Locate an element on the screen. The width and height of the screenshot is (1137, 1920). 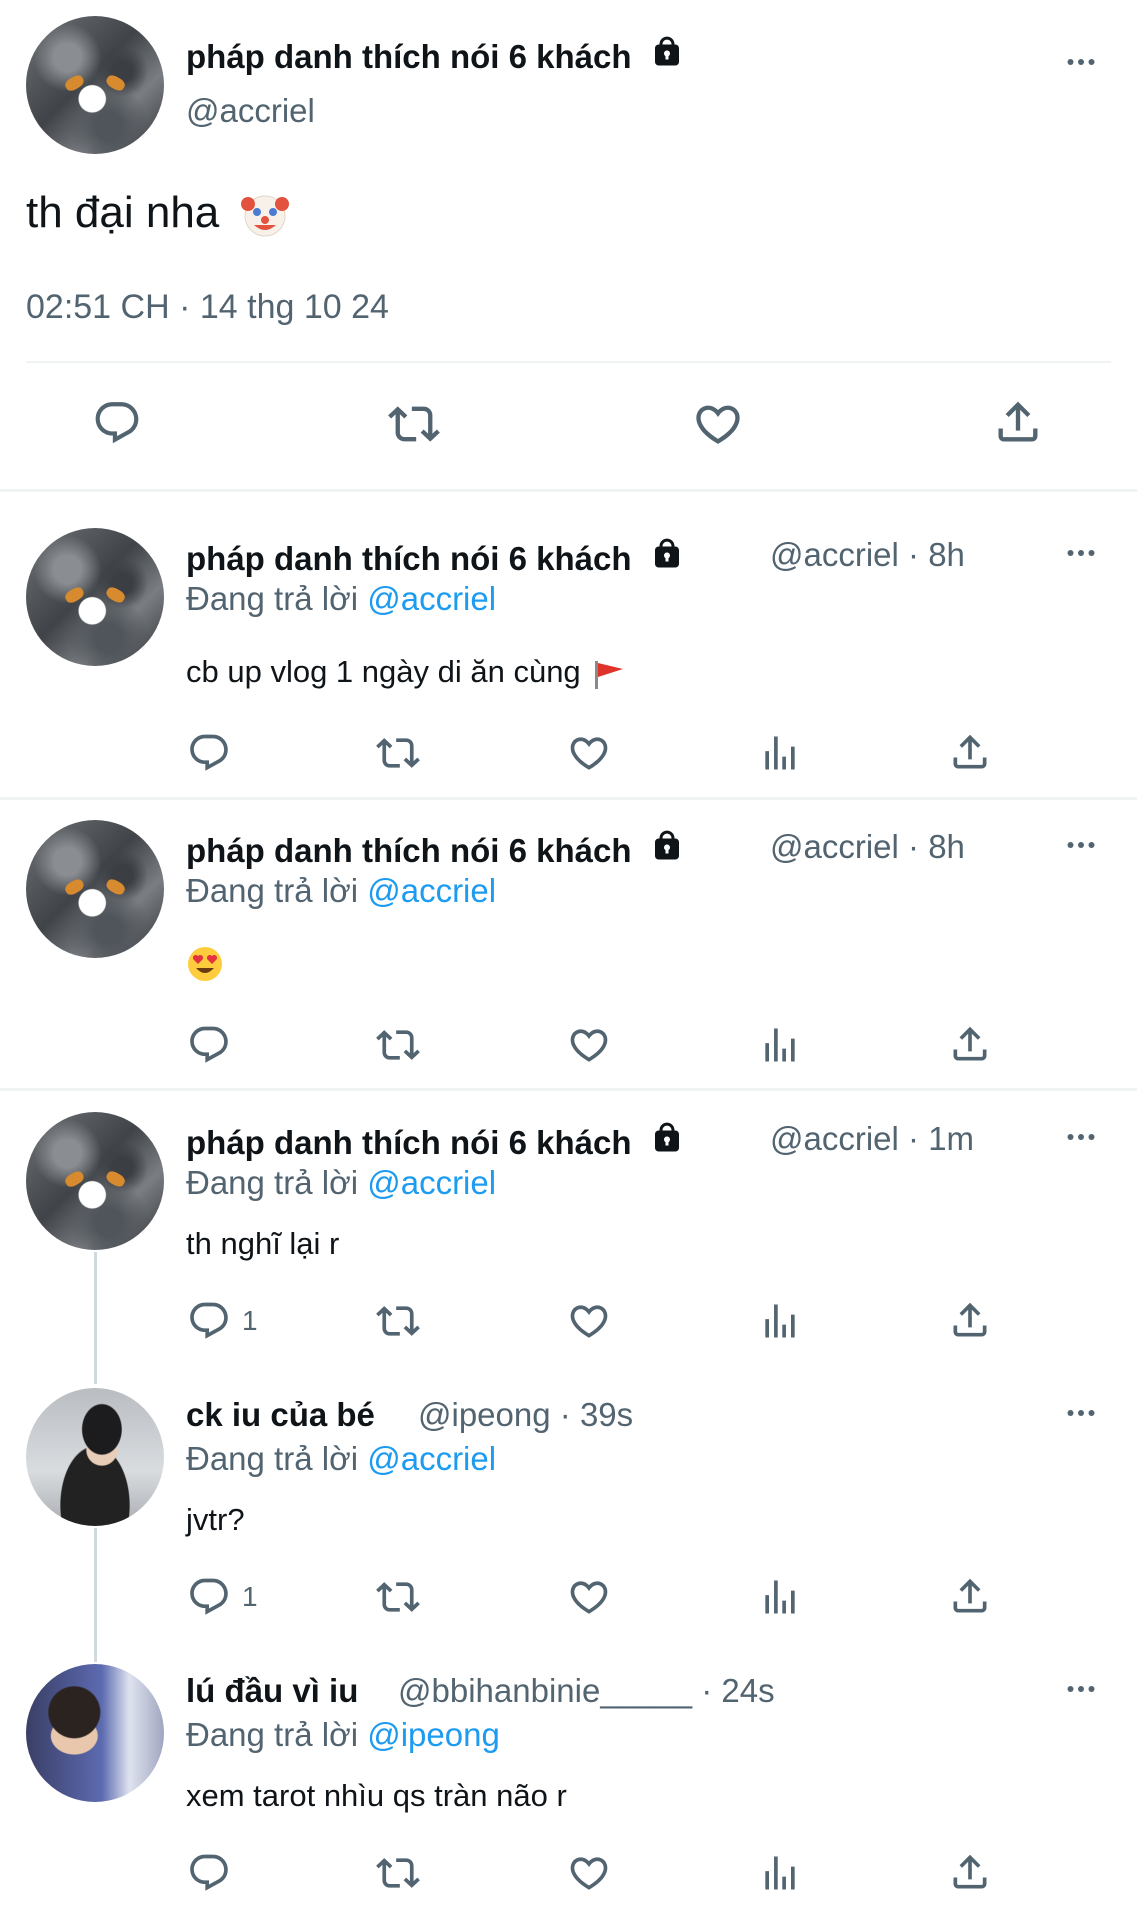
handle-time: @accriel · 1m is located at coordinates (872, 1139).